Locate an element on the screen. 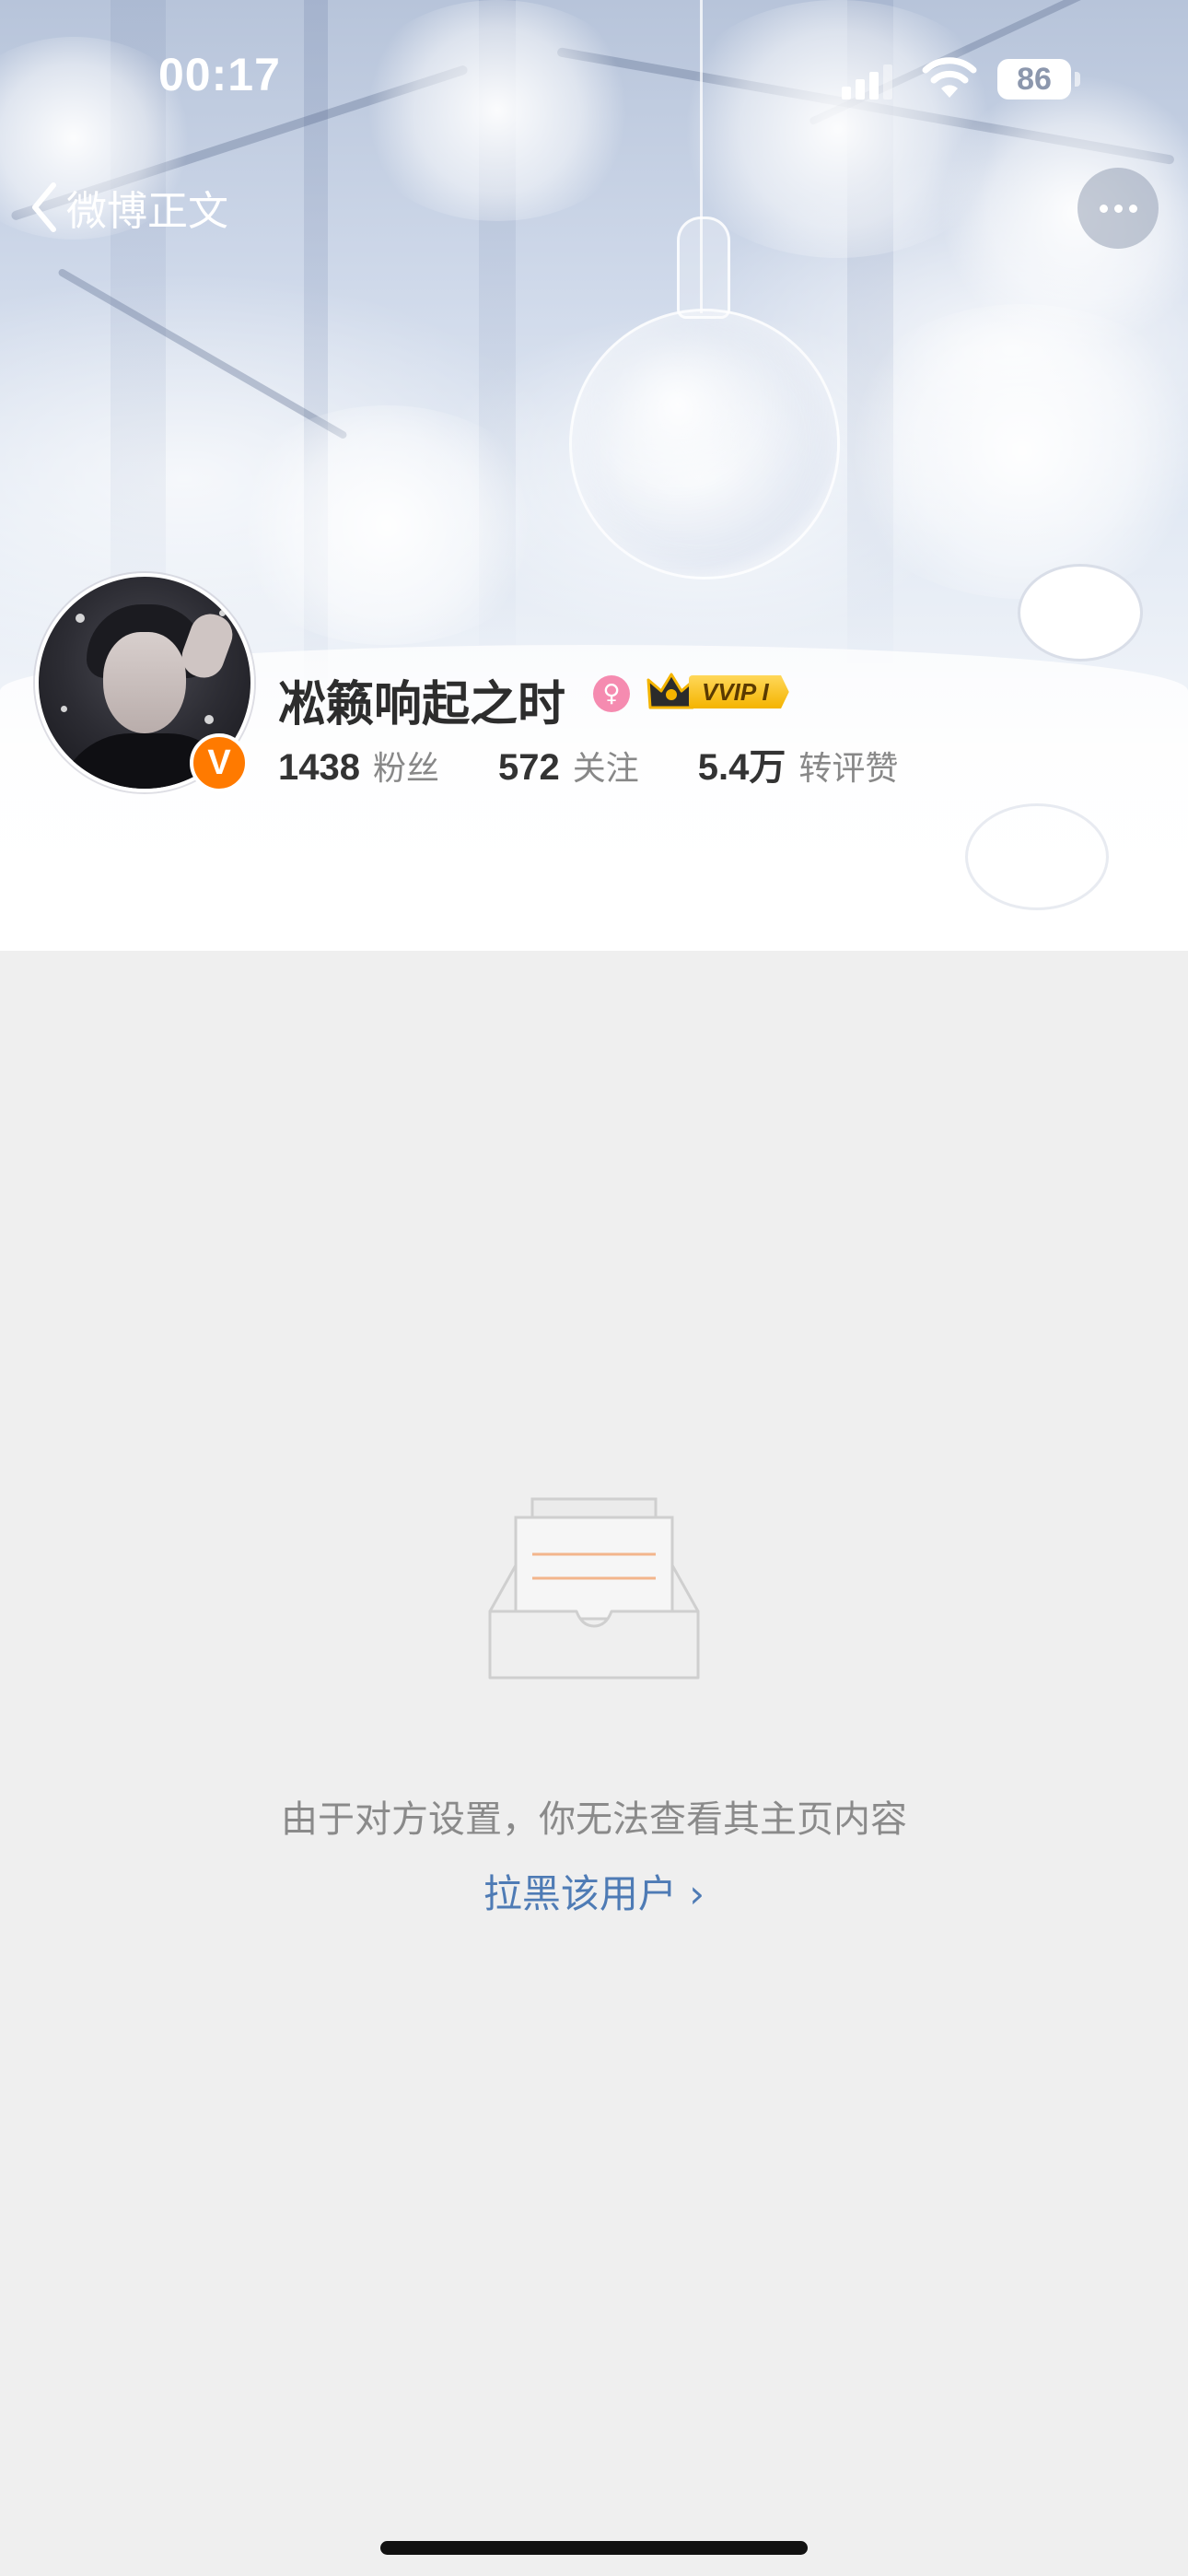  chevron-left-icon is located at coordinates (44, 207).